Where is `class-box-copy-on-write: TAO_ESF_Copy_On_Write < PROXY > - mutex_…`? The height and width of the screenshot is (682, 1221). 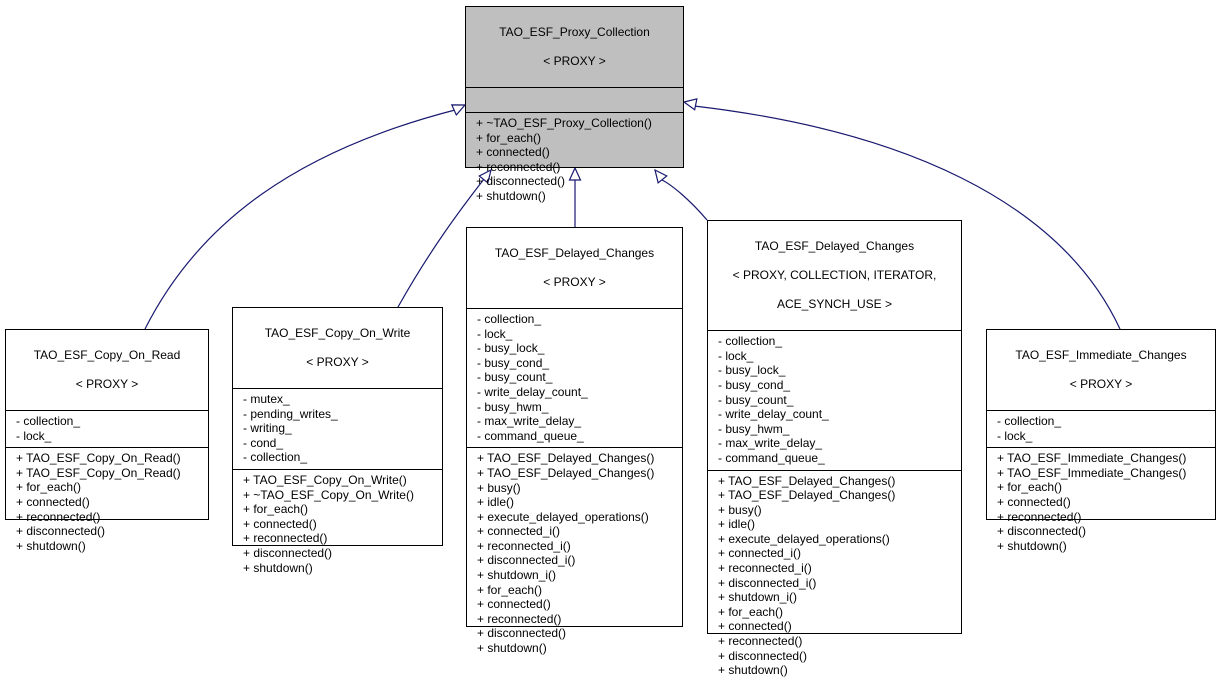 class-box-copy-on-write: TAO_ESF_Copy_On_Write < PROXY > - mutex_… is located at coordinates (337, 441).